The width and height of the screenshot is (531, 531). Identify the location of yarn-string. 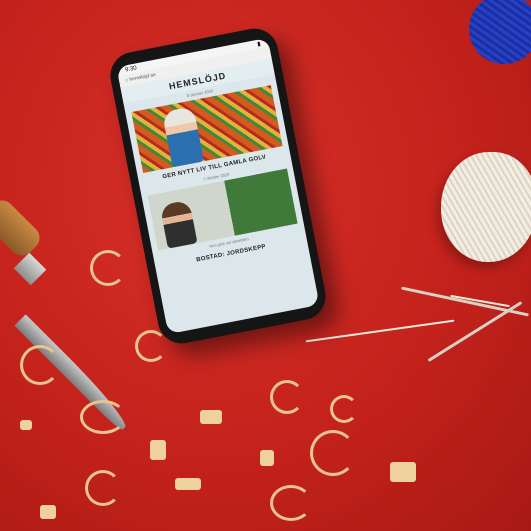
(380, 331).